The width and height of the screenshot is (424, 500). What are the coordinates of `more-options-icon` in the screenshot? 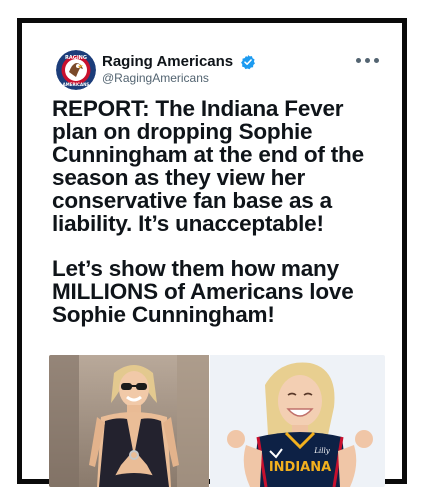 It's located at (367, 60).